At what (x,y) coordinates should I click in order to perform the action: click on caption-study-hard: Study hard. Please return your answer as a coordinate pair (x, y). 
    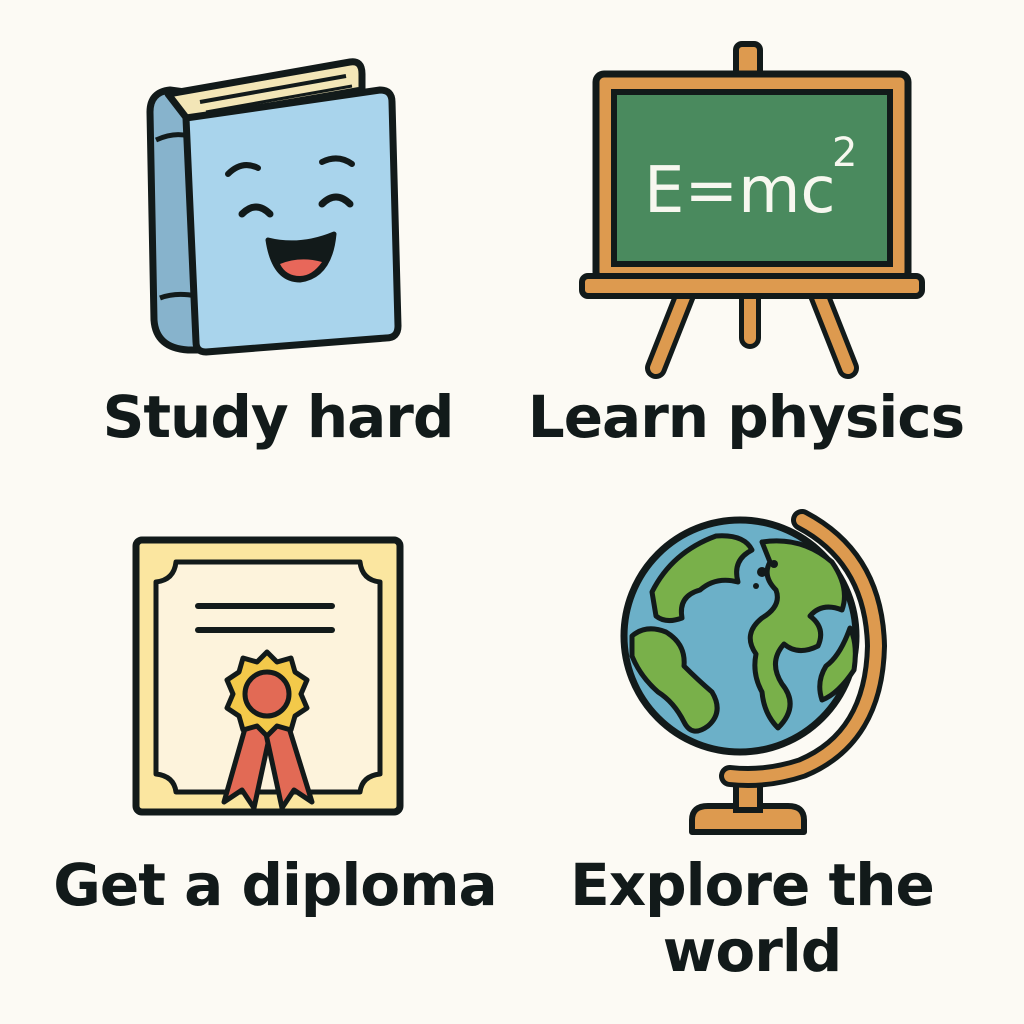
    Looking at the image, I should click on (278, 417).